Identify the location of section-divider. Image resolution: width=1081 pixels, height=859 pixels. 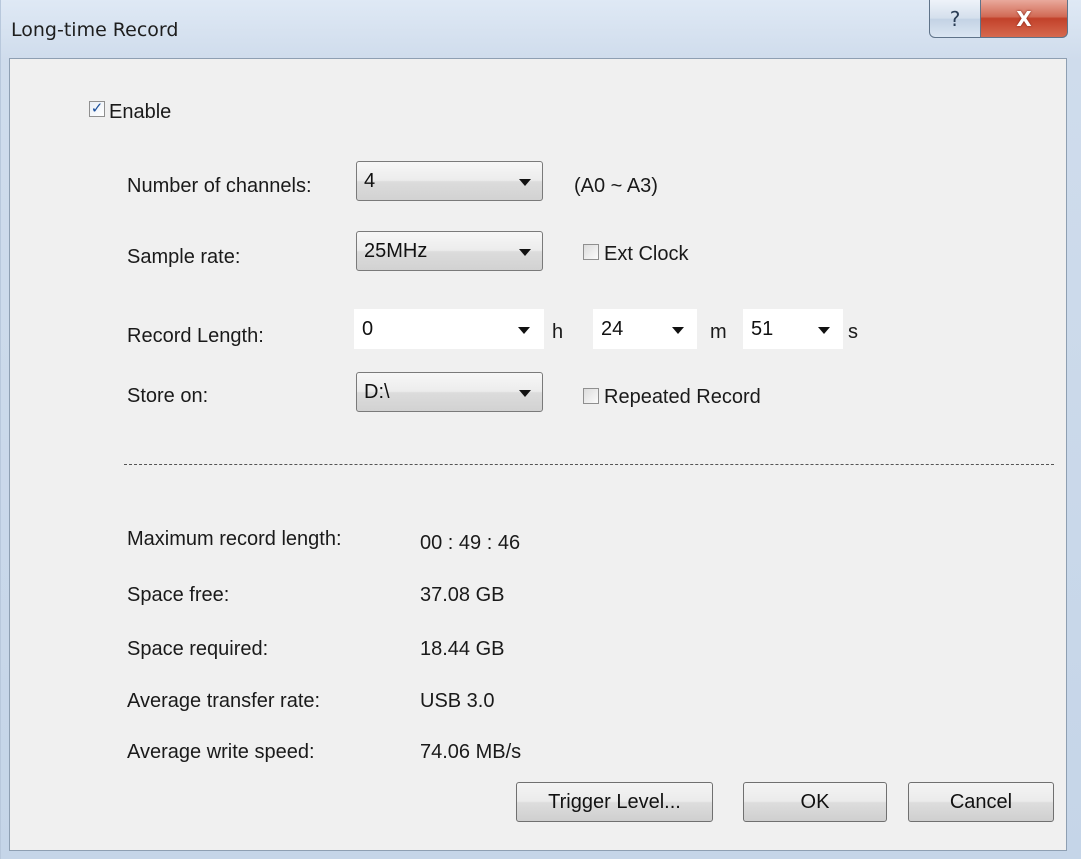
(589, 464).